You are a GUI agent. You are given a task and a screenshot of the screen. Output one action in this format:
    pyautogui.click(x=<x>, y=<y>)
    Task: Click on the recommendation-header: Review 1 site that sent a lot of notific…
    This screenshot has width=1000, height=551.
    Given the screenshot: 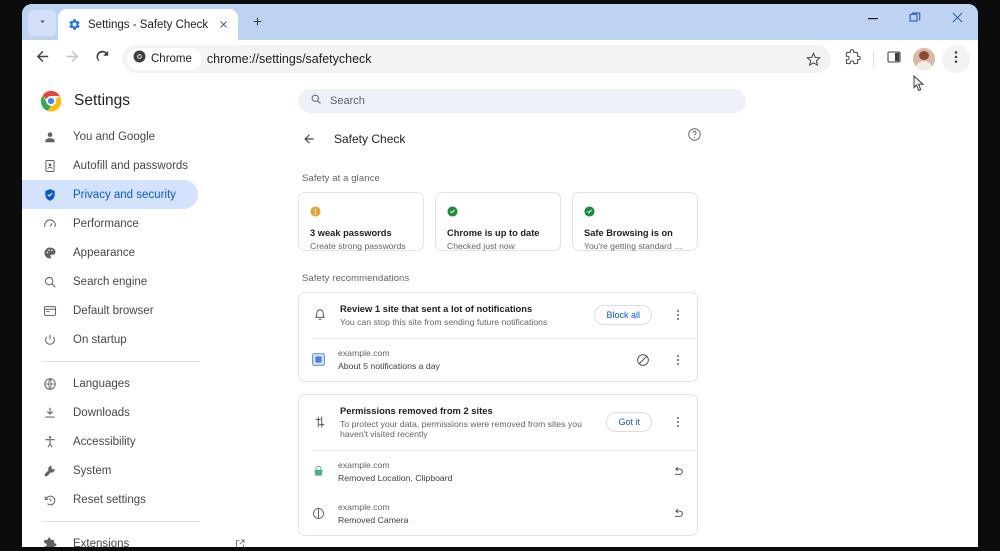 What is the action you would take?
    pyautogui.click(x=498, y=315)
    